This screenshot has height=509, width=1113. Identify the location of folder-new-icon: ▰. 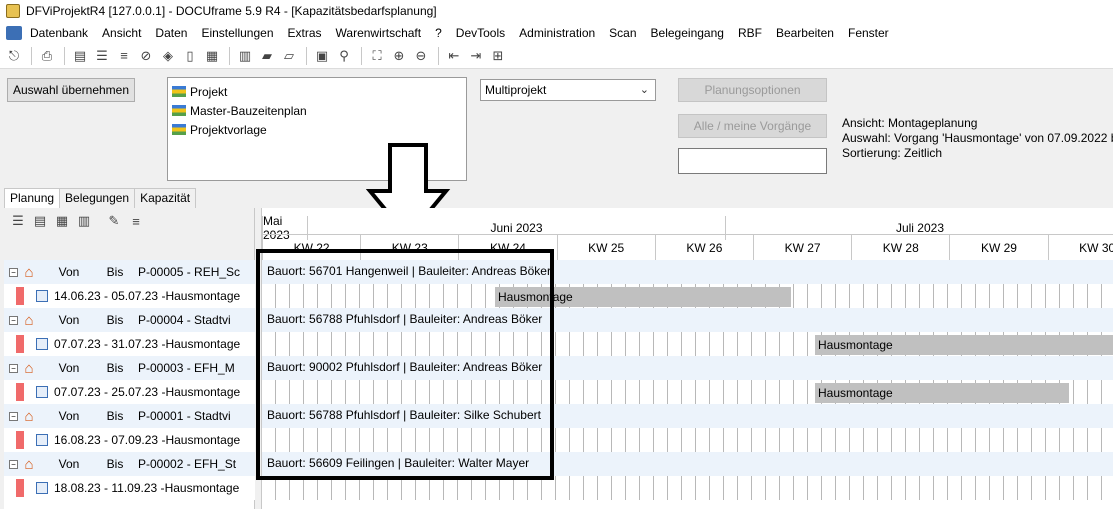
(267, 56).